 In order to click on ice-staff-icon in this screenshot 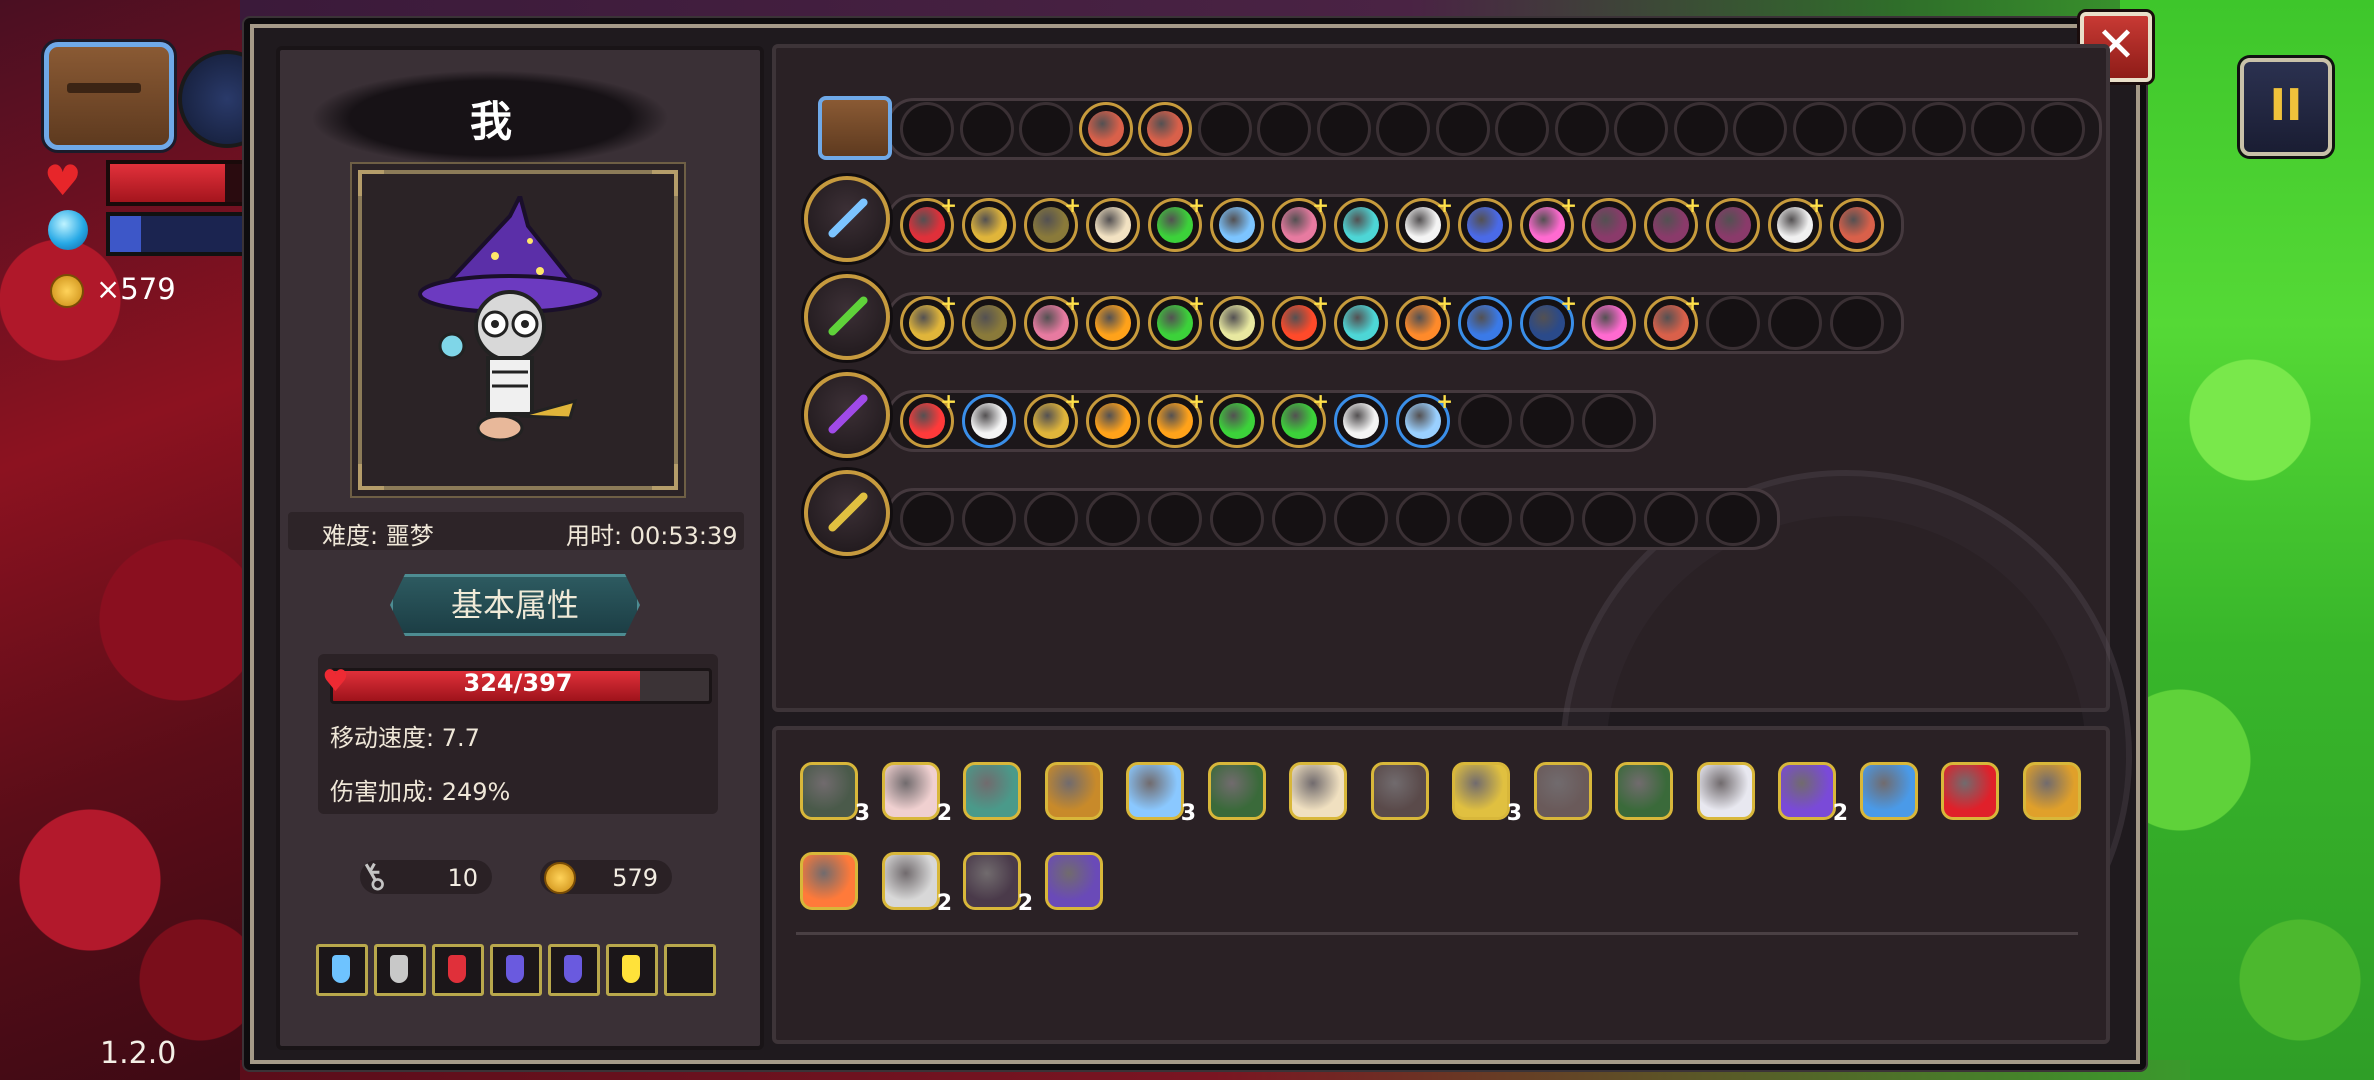, I will do `click(847, 219)`.